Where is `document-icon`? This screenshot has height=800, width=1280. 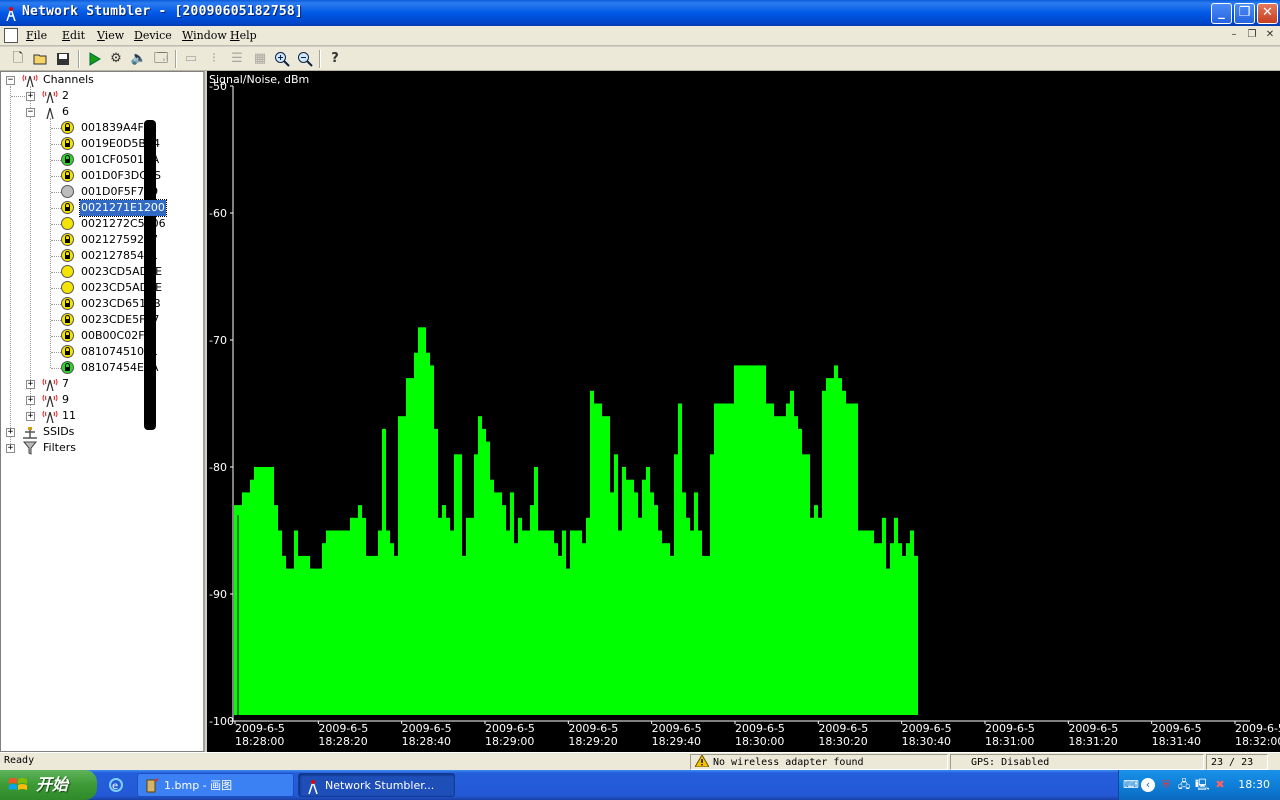 document-icon is located at coordinates (11, 35).